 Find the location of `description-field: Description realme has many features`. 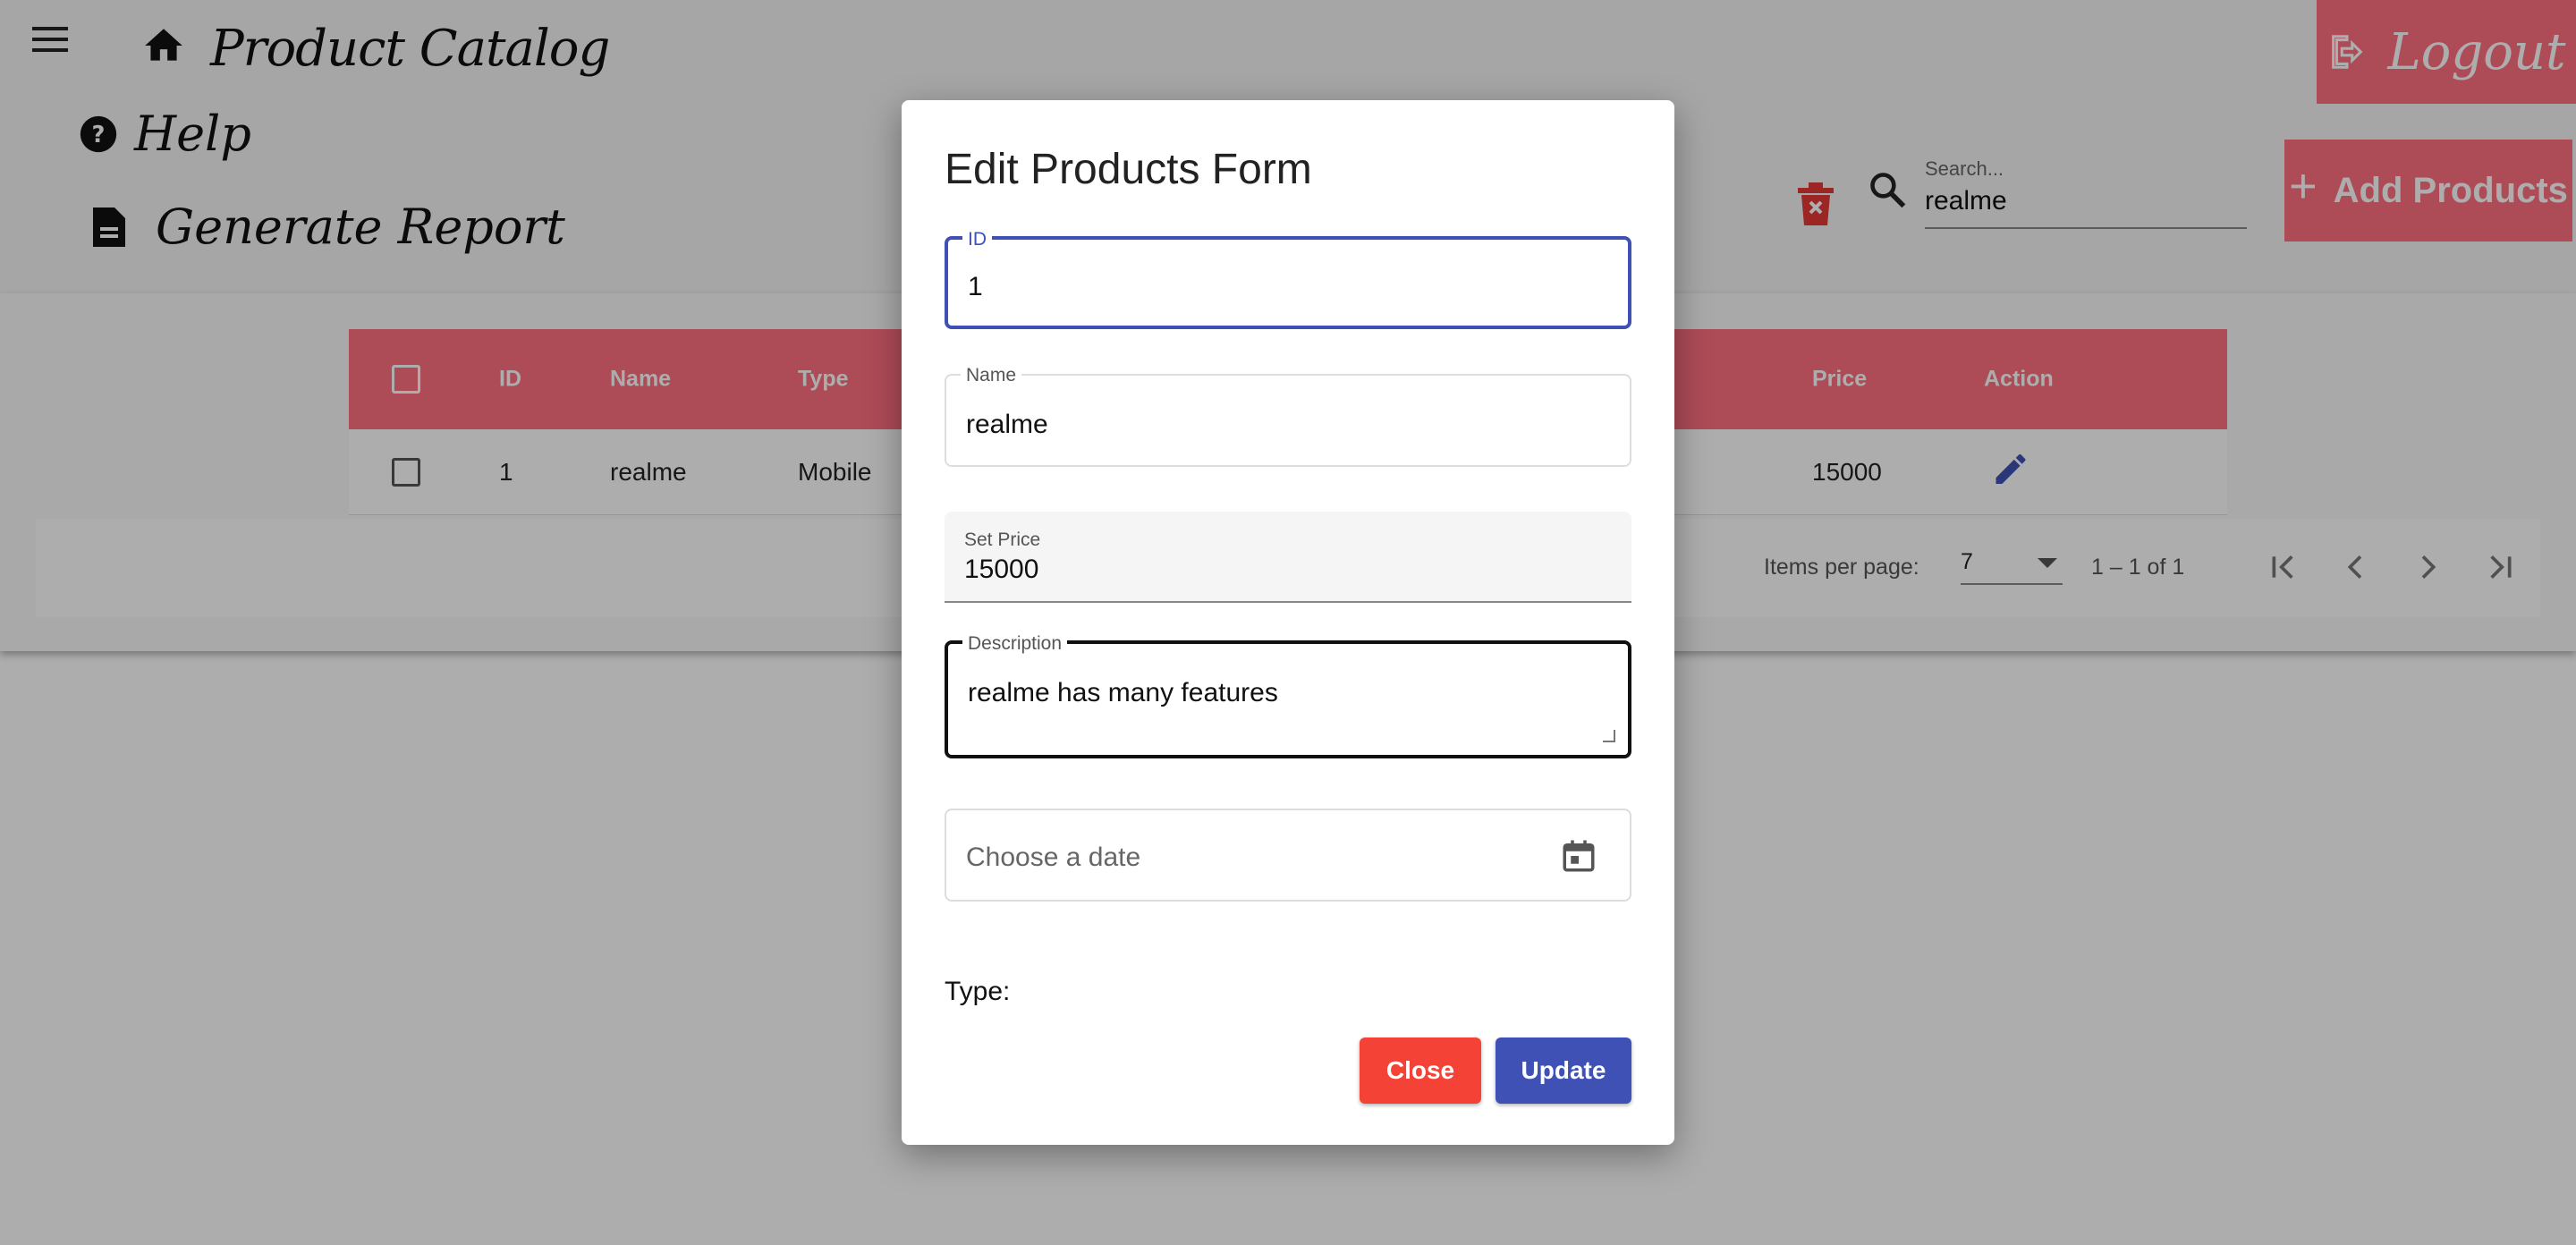

description-field: Description realme has many features is located at coordinates (1288, 696).